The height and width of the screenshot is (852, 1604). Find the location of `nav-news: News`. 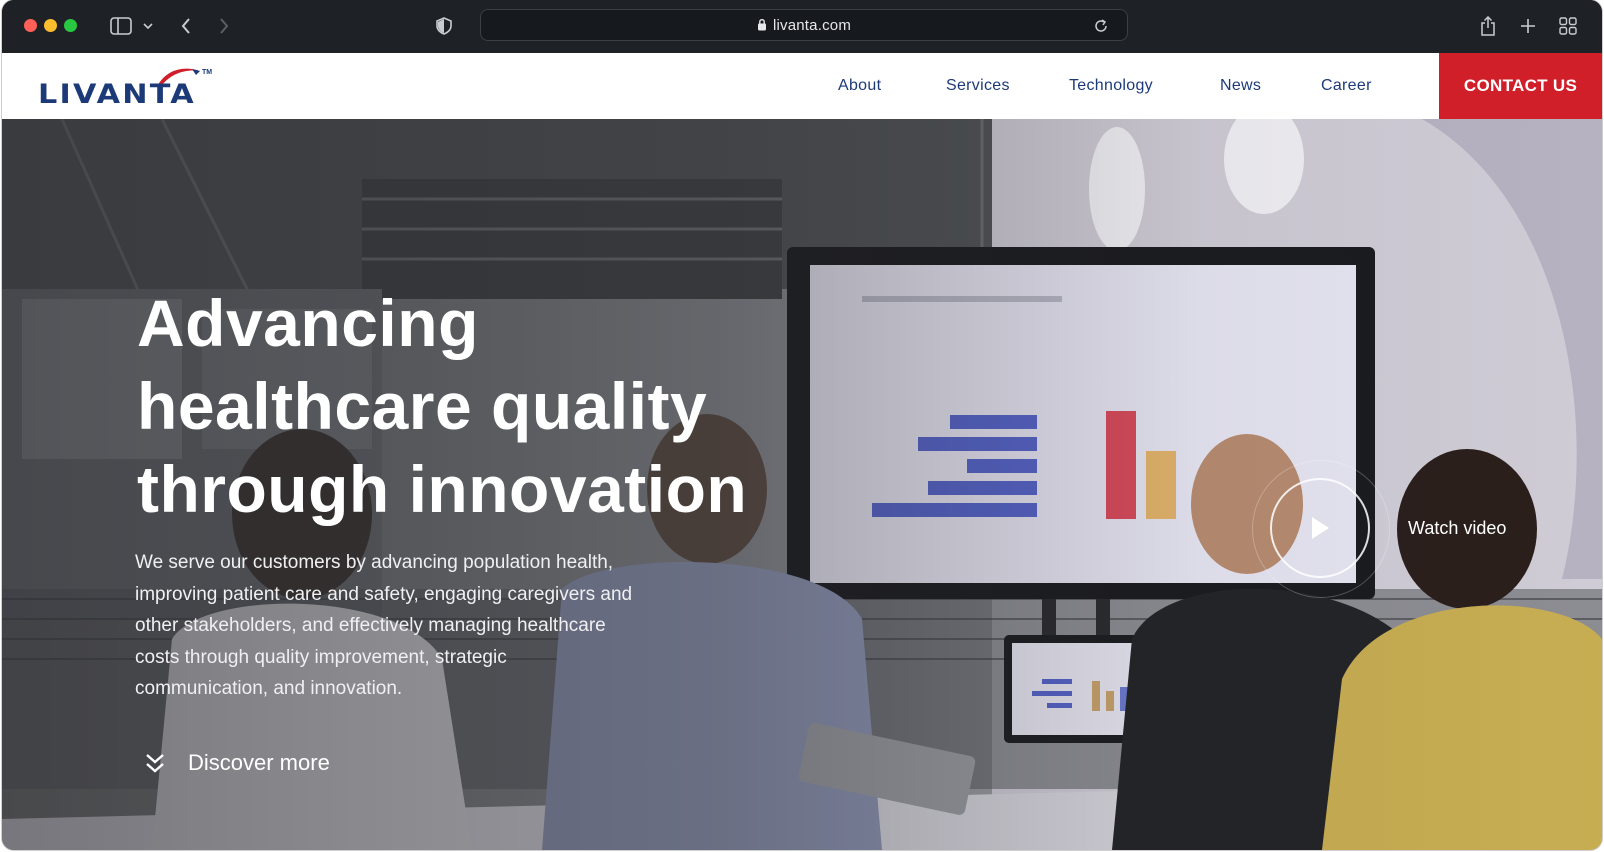

nav-news: News is located at coordinates (1240, 86).